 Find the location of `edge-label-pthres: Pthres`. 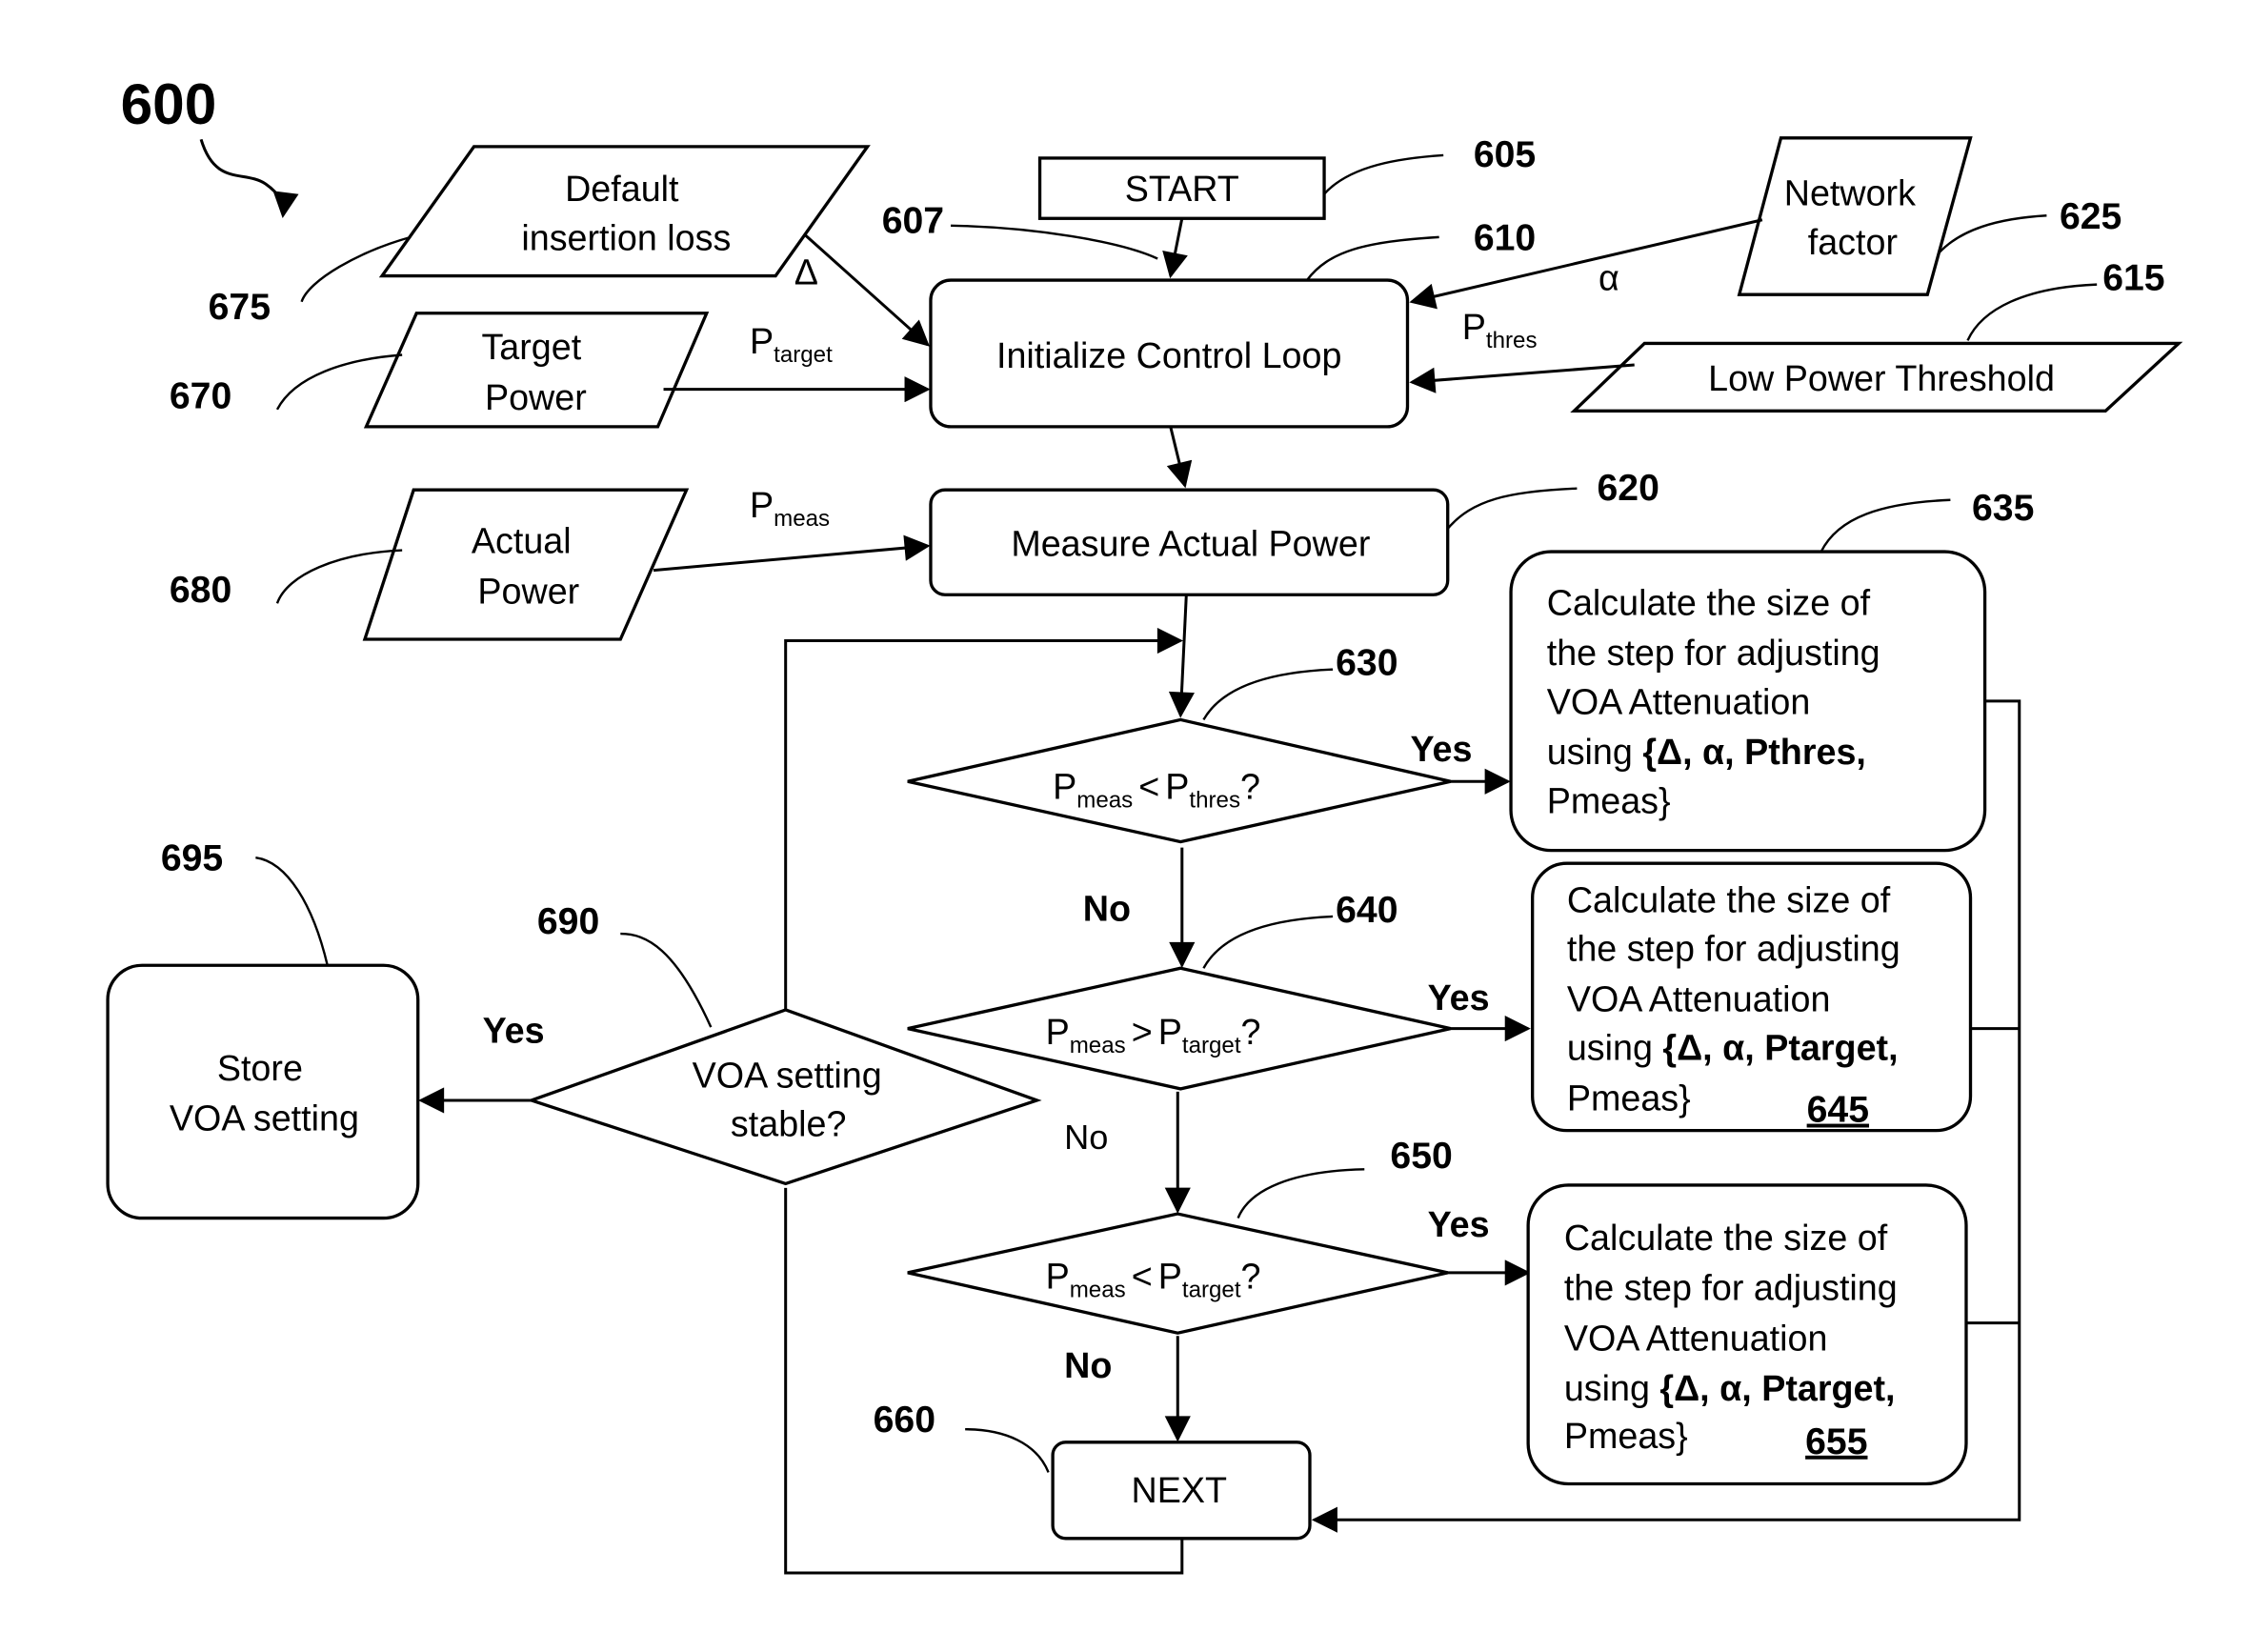

edge-label-pthres: Pthres is located at coordinates (1500, 330).